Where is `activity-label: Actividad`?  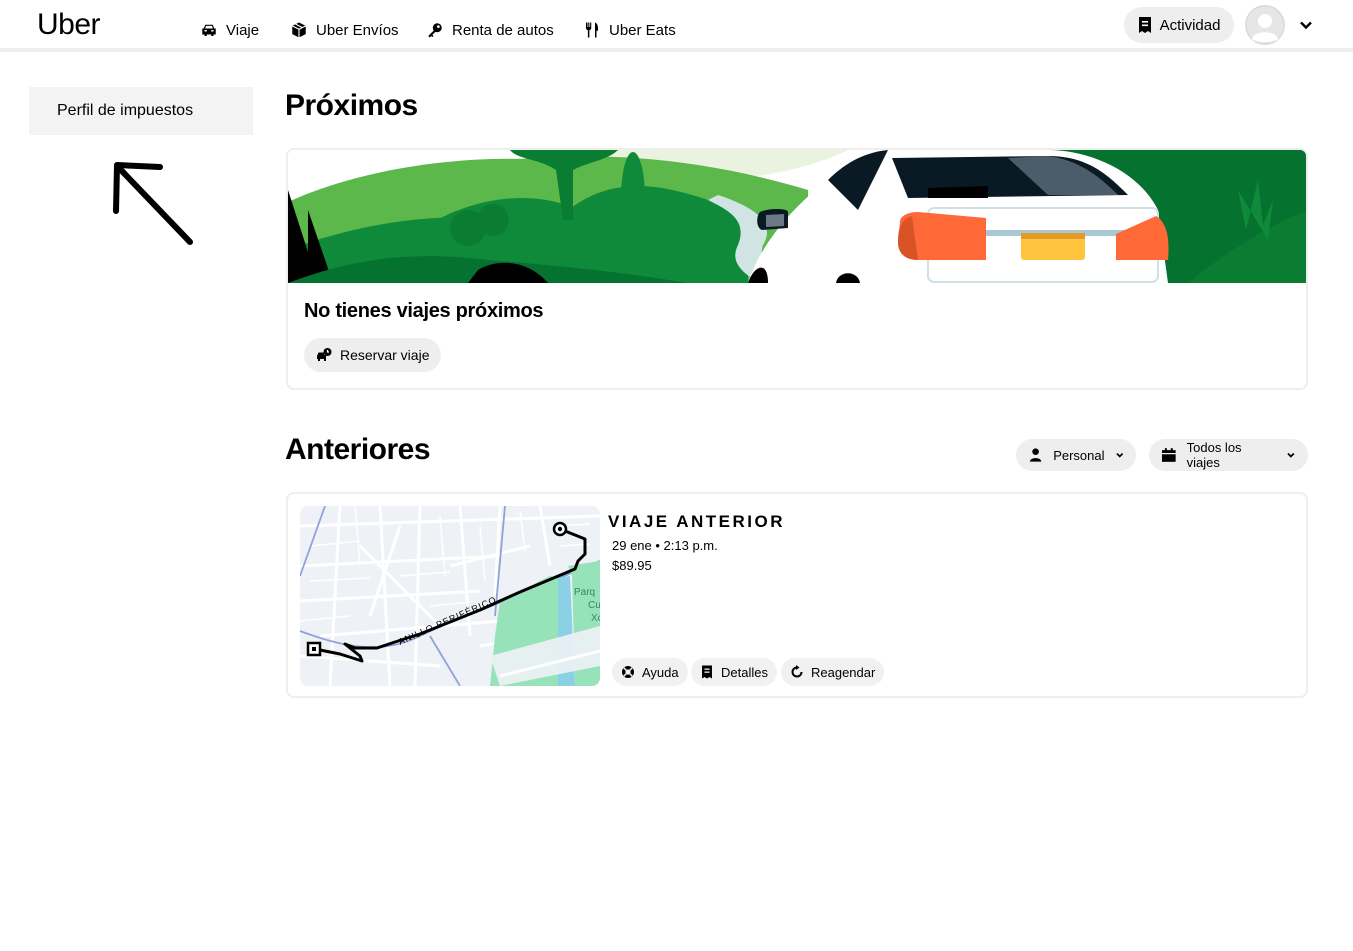
activity-label: Actividad is located at coordinates (1190, 25).